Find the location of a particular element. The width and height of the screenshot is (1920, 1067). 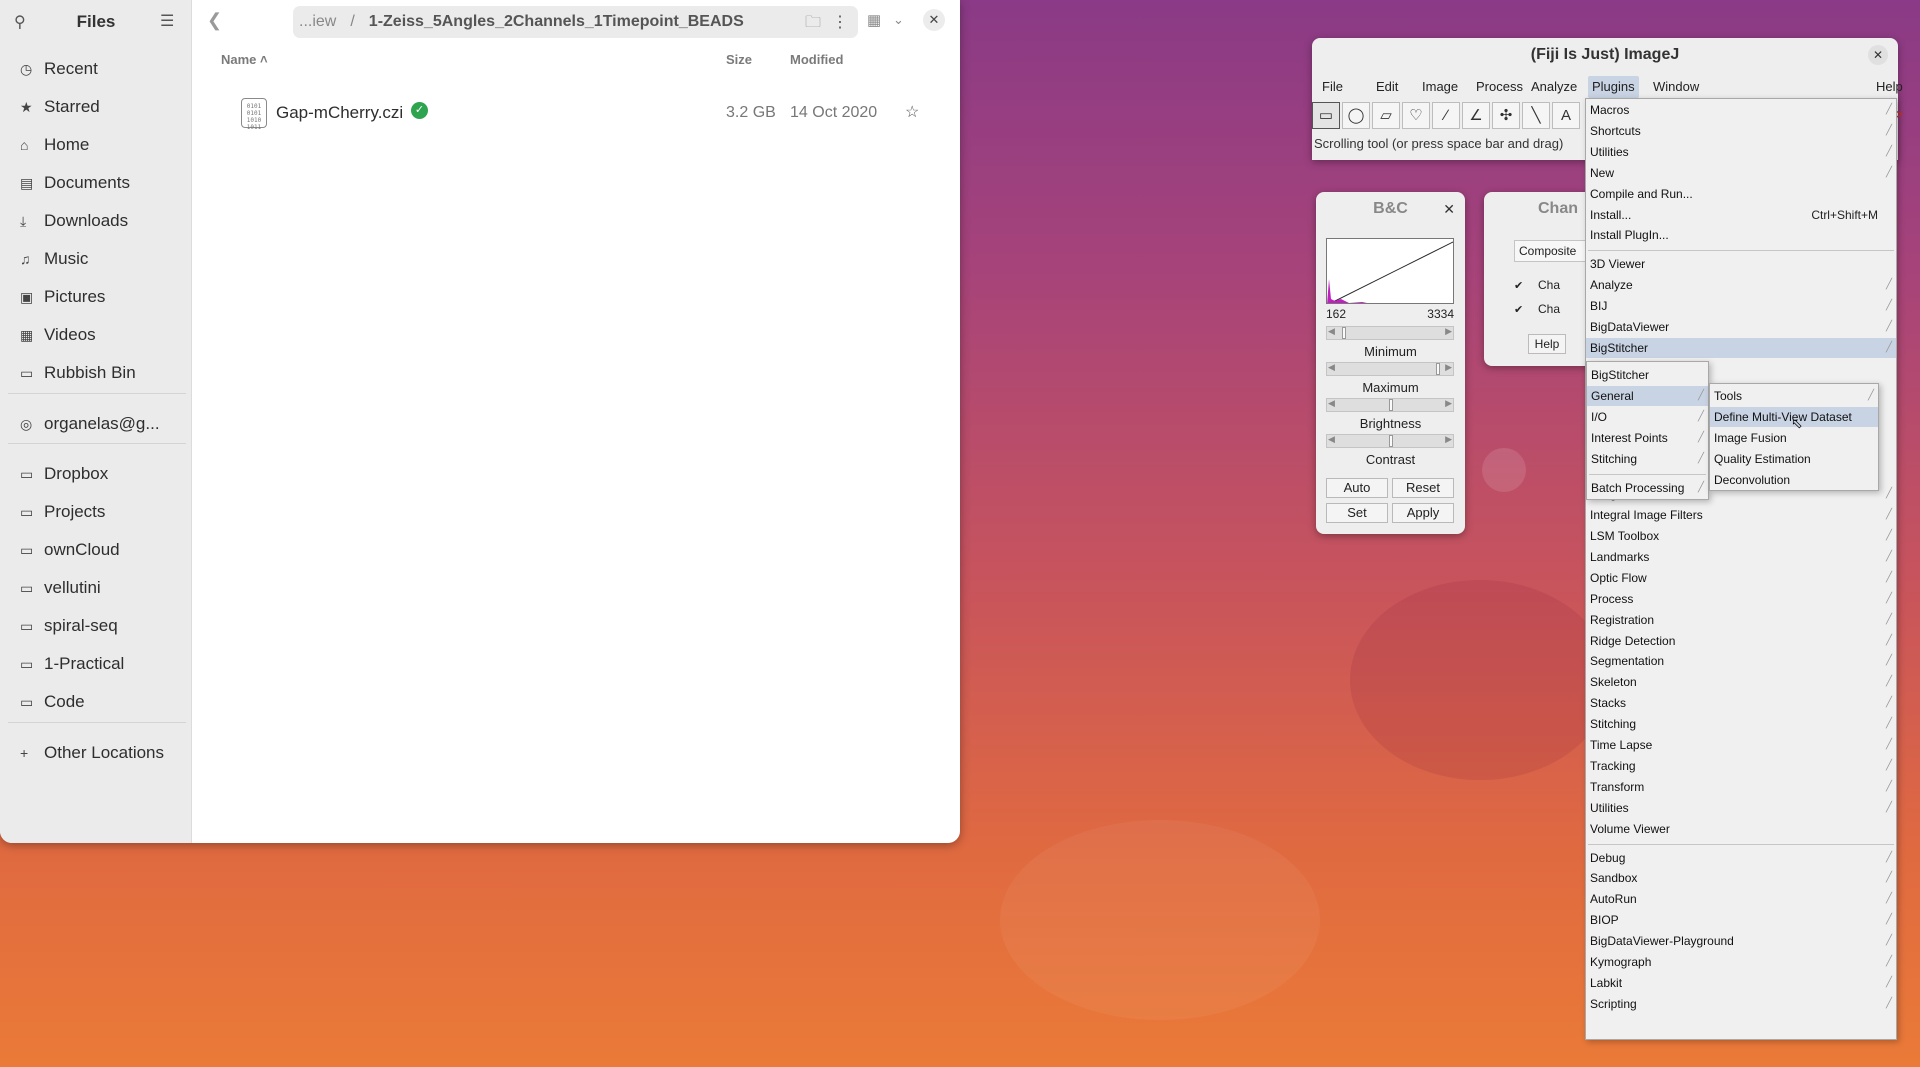

maximum-slider: ◀ ▶ is located at coordinates (1390, 369).